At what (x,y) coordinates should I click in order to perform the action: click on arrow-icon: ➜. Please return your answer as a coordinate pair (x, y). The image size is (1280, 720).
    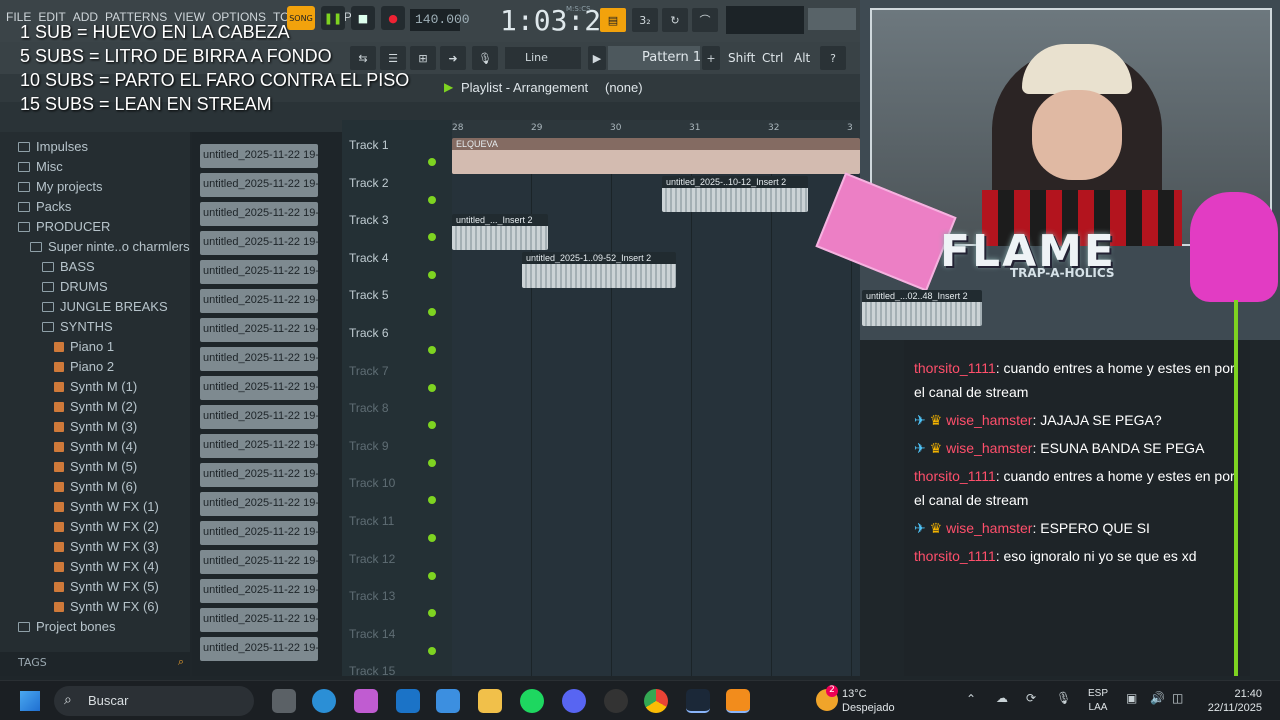
    Looking at the image, I should click on (453, 58).